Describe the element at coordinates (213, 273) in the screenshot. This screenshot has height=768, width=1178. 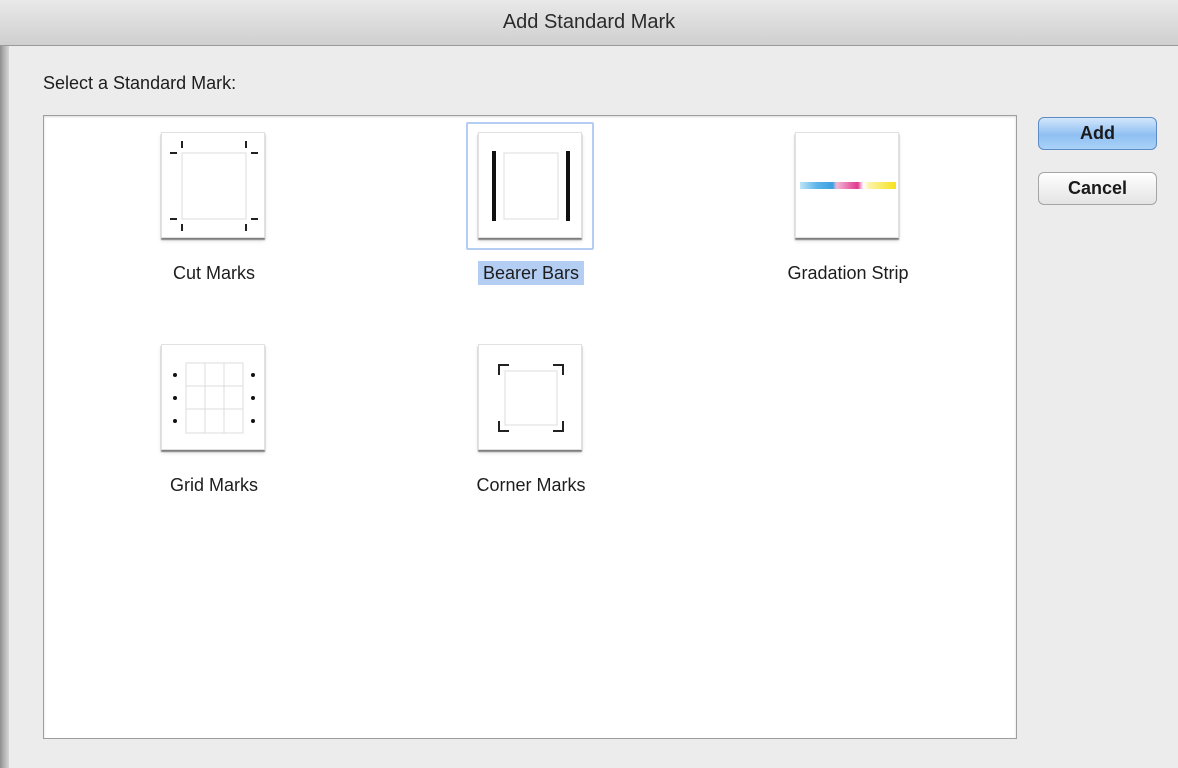
I see `mark-label: Cut Marks` at that location.